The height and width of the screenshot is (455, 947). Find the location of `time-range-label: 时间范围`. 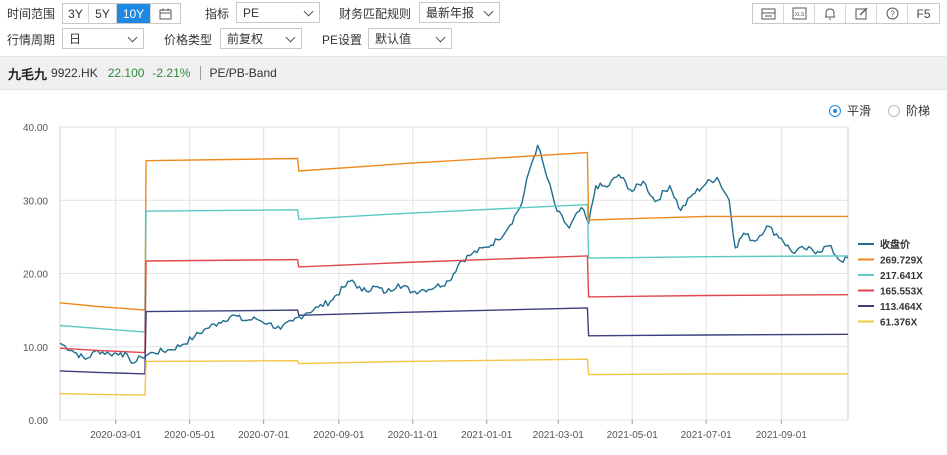

time-range-label: 时间范围 is located at coordinates (31, 13).